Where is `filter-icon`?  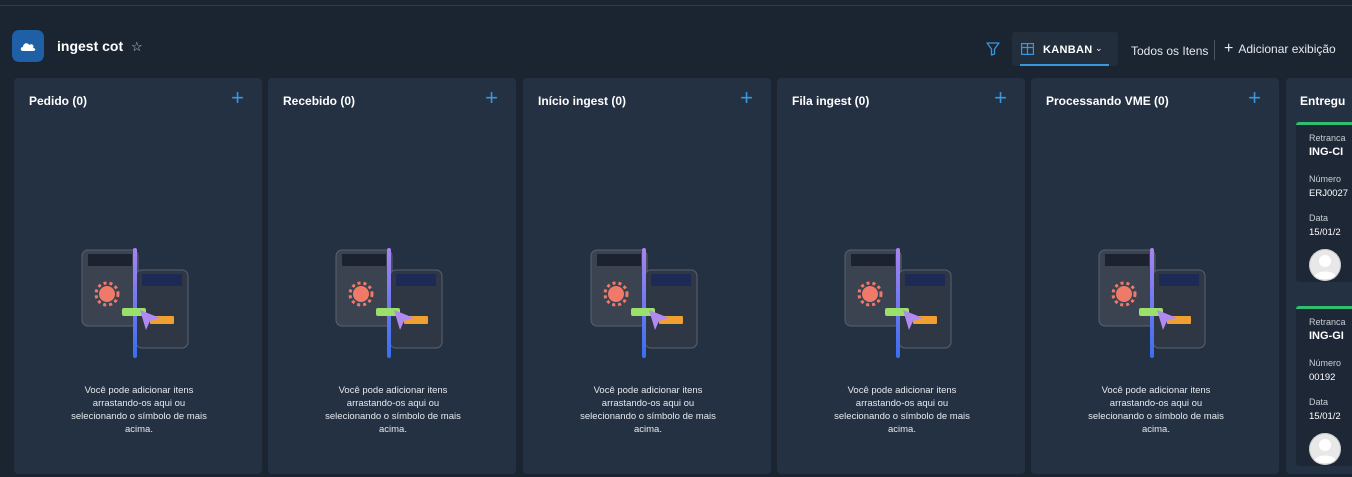
filter-icon is located at coordinates (993, 49).